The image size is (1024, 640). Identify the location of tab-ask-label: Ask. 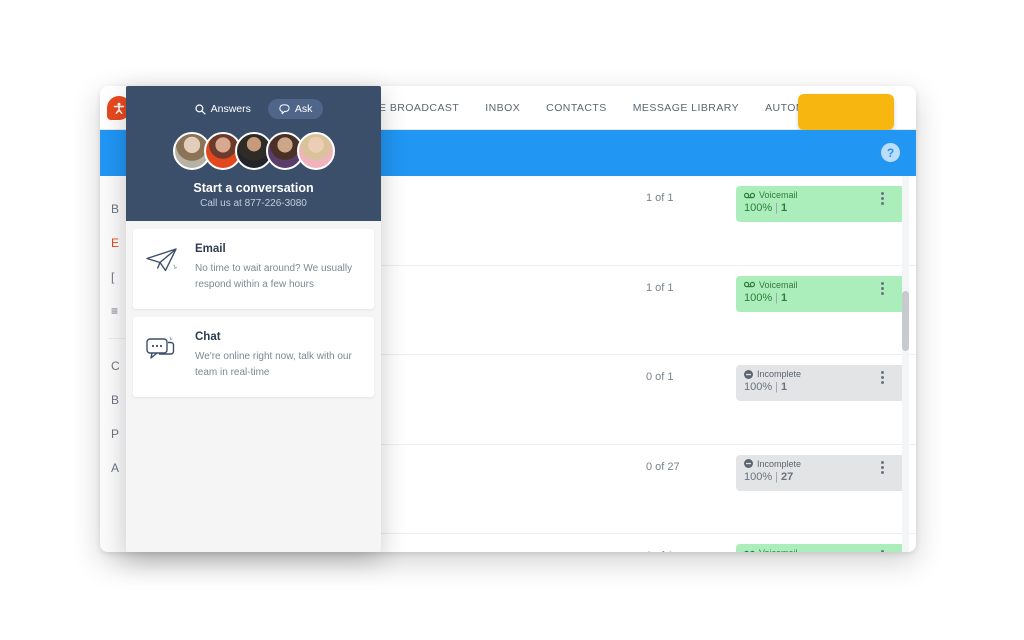
(303, 109).